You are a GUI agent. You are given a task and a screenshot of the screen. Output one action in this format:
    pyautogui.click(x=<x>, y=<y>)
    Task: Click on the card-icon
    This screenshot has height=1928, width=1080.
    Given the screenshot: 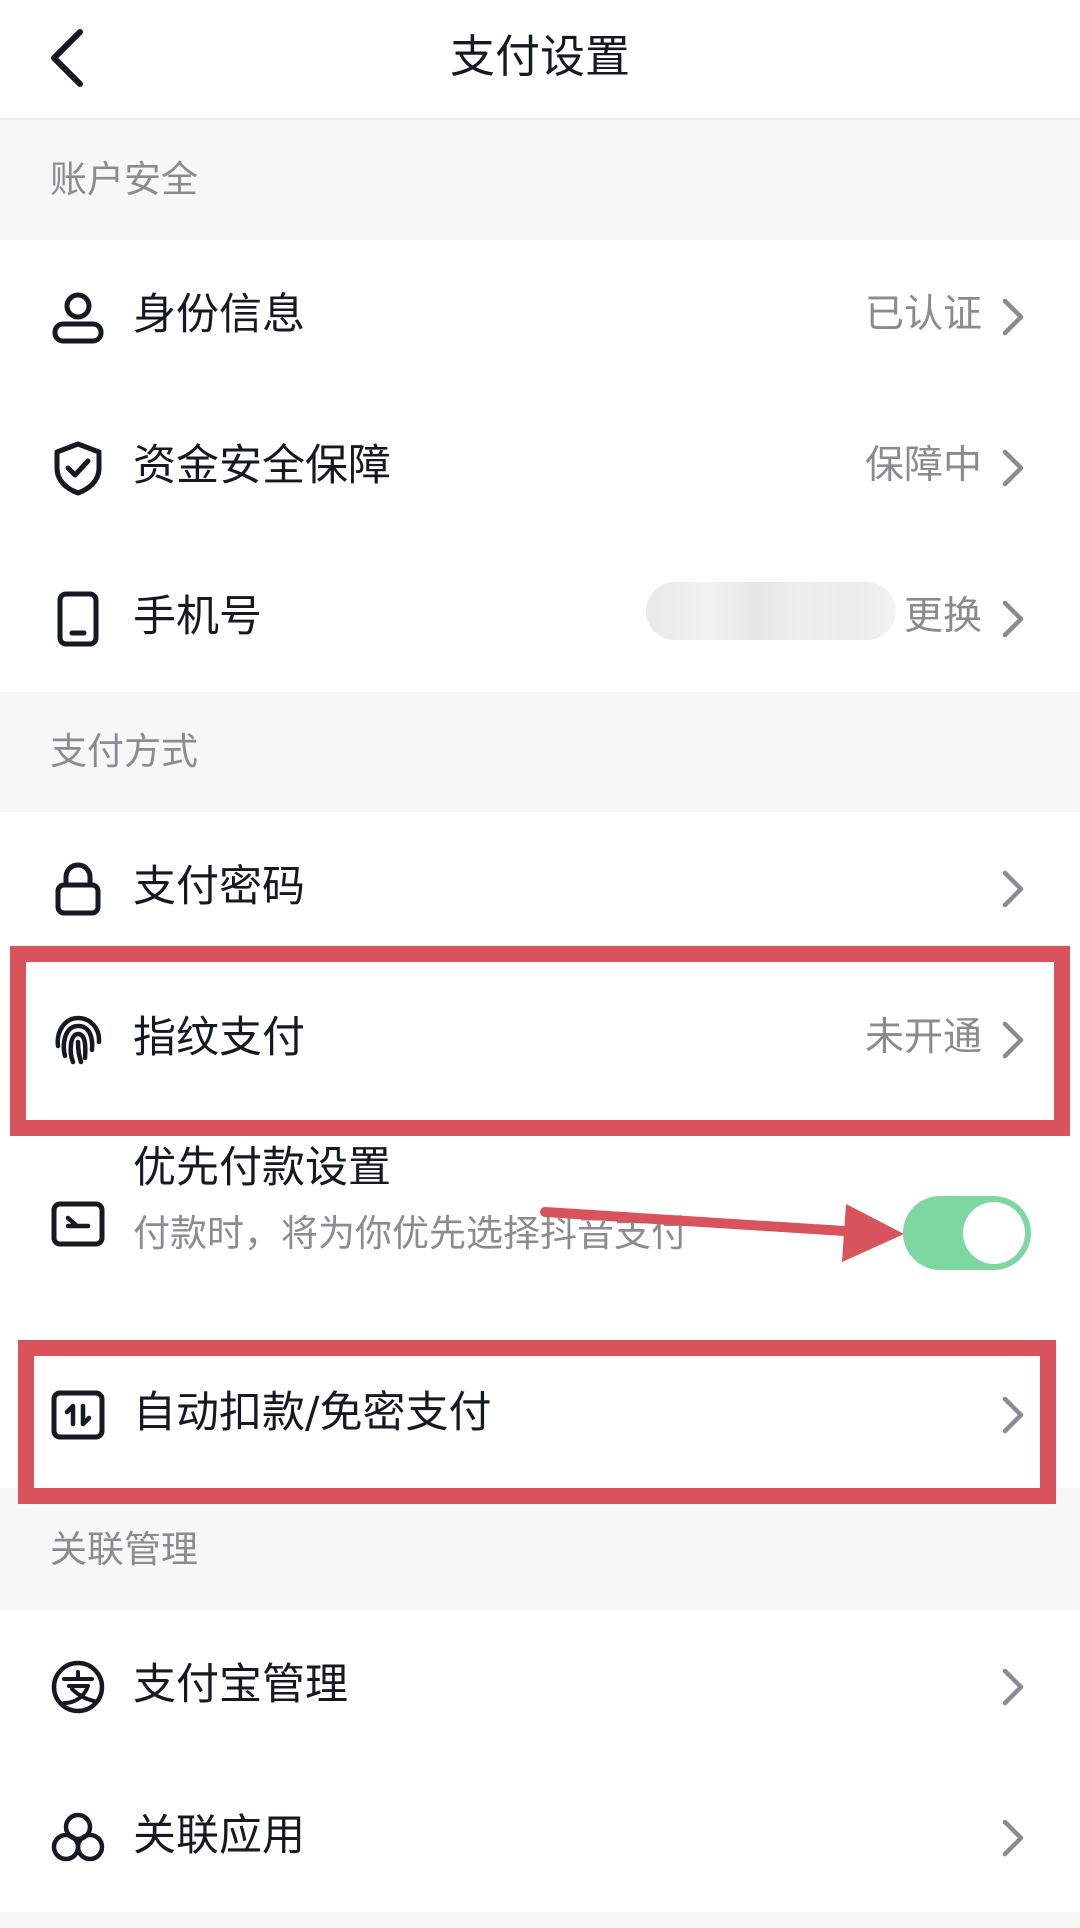 What is the action you would take?
    pyautogui.click(x=78, y=1224)
    